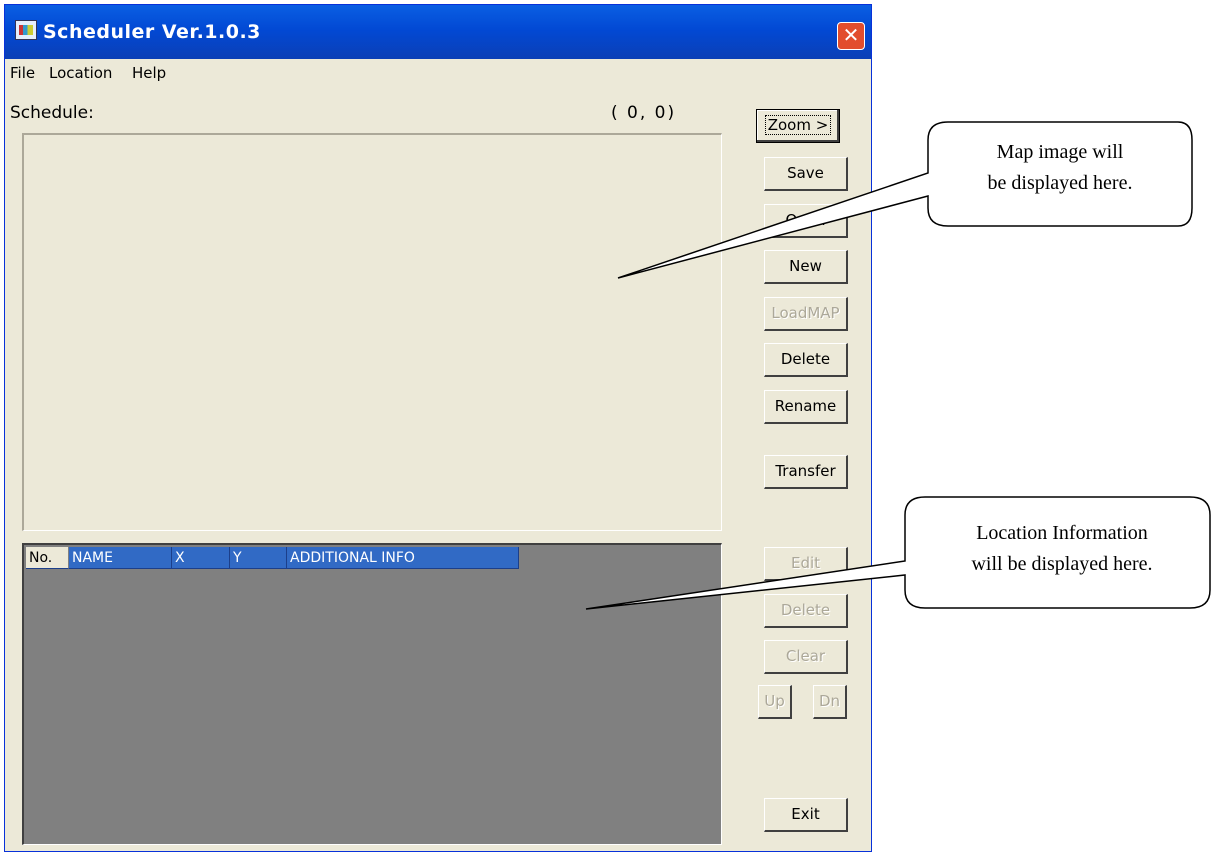 This screenshot has width=1214, height=852. I want to click on menu-location: Location, so click(80, 73).